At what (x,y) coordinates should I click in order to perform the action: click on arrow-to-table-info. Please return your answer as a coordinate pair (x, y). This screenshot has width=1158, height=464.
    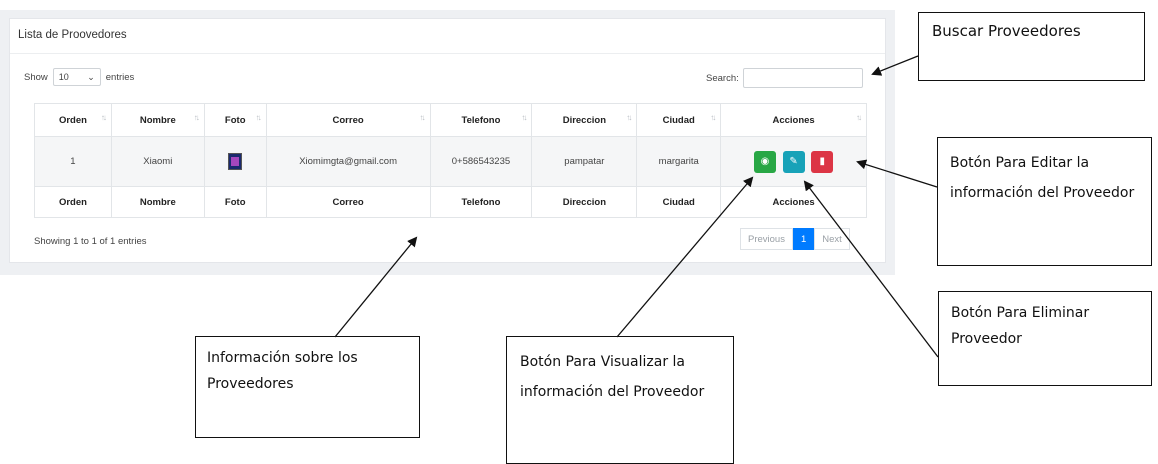
    Looking at the image, I should click on (376, 287).